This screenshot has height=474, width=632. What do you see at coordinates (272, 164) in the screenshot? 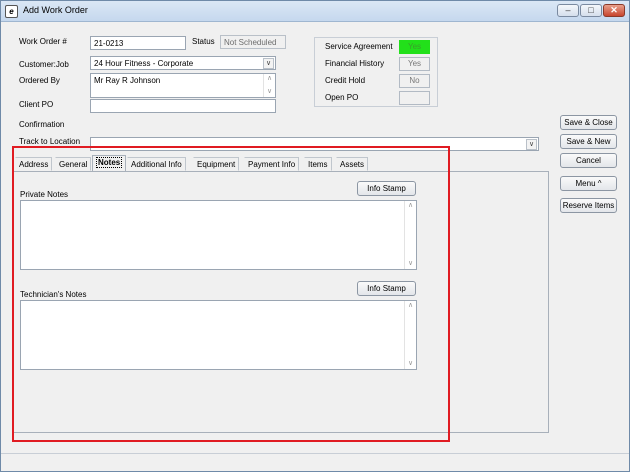
I see `tab-payment-info: Payment Info` at bounding box center [272, 164].